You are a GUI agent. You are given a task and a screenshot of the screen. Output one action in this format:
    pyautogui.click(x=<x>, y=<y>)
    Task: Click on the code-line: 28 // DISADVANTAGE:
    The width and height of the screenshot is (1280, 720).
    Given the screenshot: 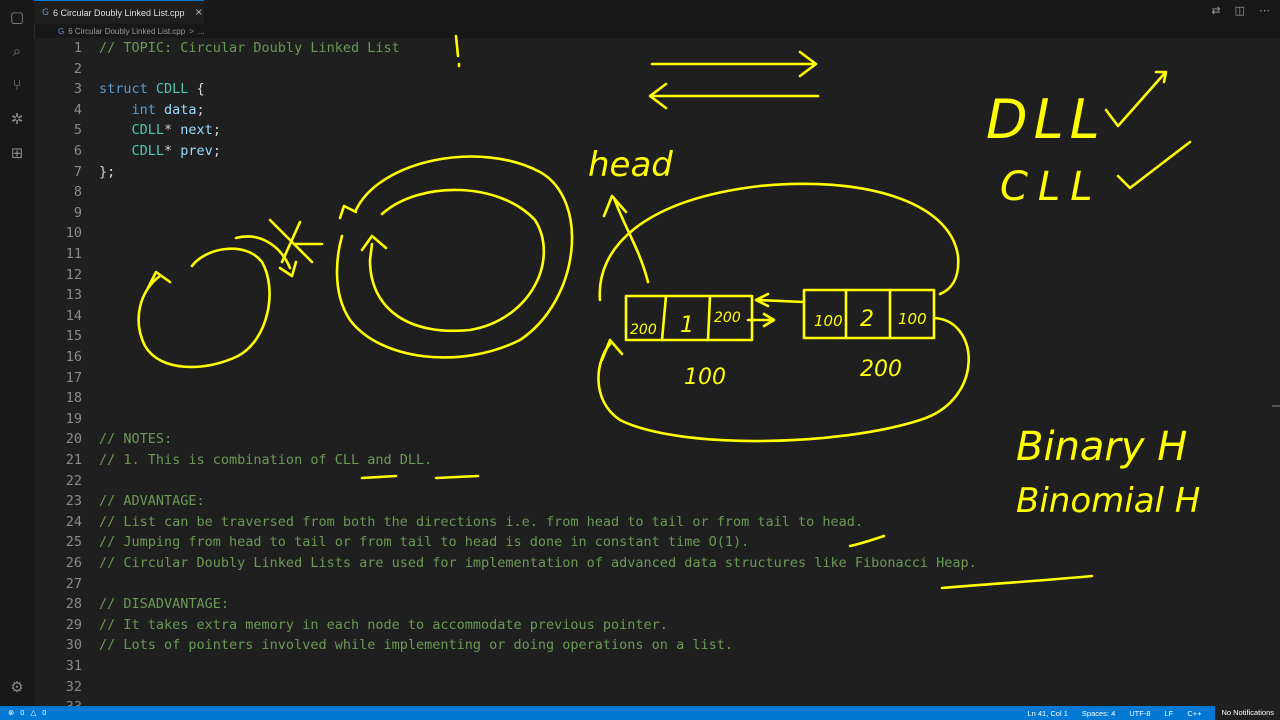 What is the action you would take?
    pyautogui.click(x=654, y=604)
    